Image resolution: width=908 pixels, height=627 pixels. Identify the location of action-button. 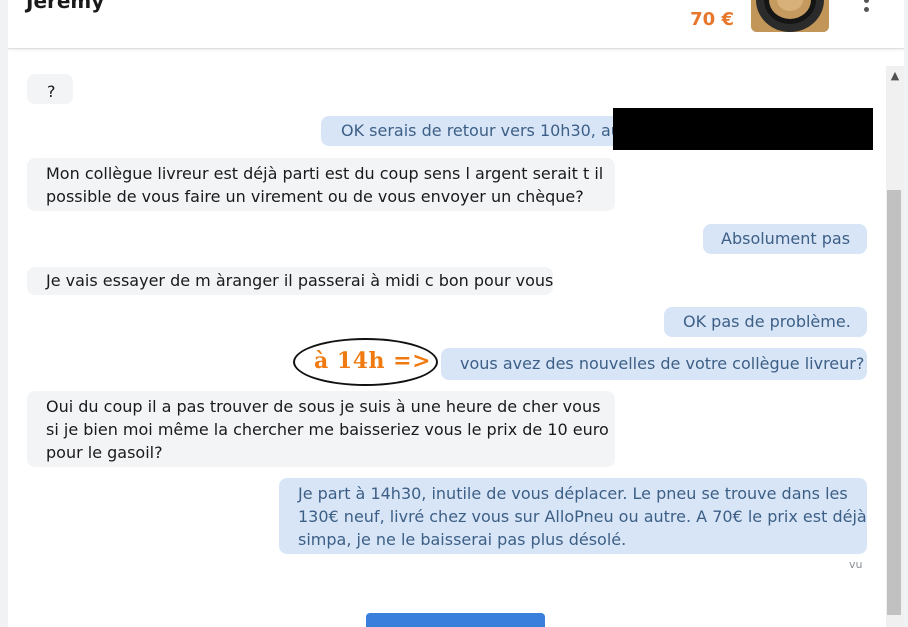
(455, 620).